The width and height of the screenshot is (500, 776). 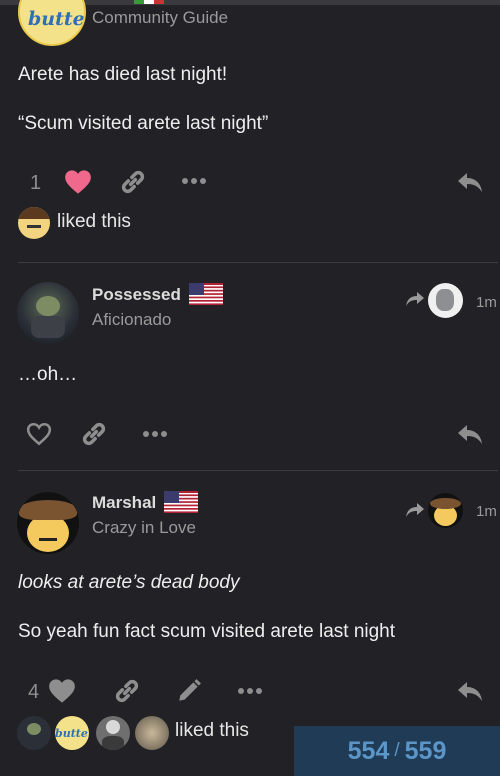 I want to click on user-title: Aficionado, so click(x=132, y=319).